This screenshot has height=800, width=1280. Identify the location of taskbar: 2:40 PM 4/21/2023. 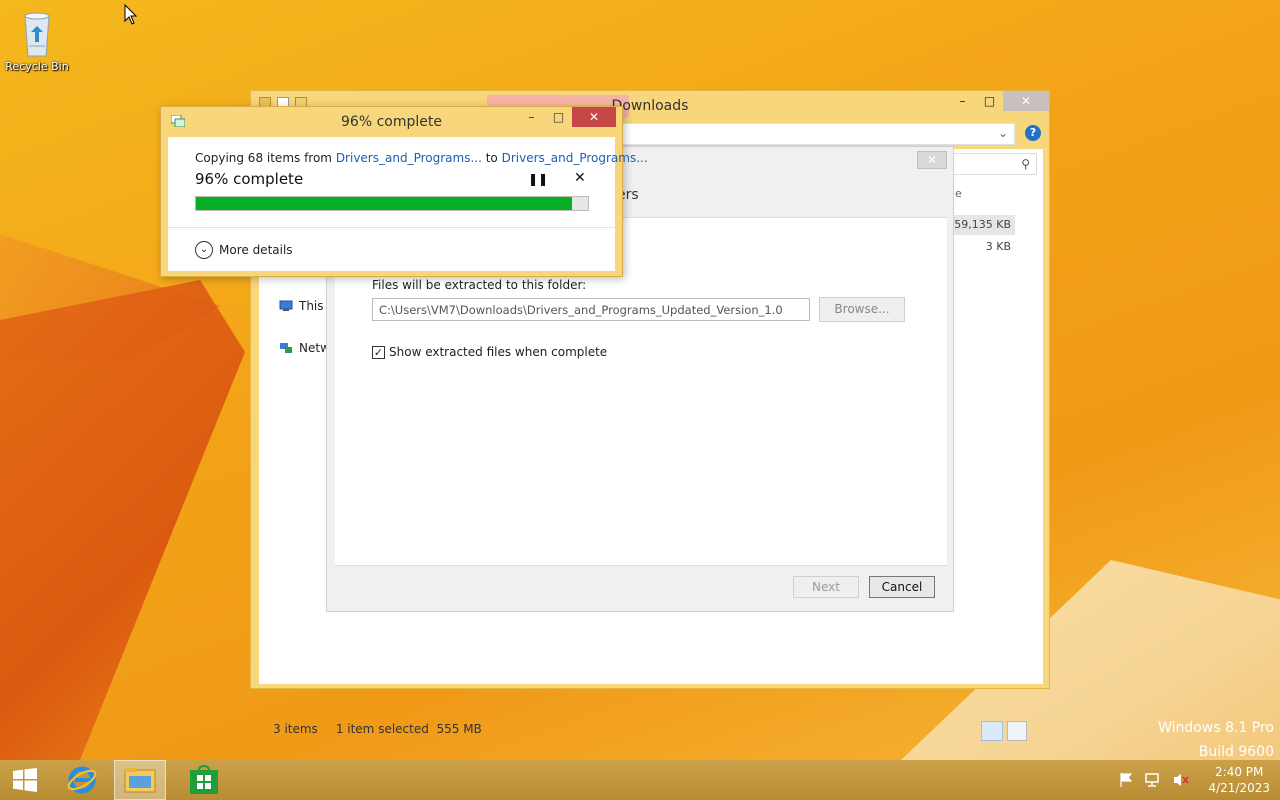
(640, 780).